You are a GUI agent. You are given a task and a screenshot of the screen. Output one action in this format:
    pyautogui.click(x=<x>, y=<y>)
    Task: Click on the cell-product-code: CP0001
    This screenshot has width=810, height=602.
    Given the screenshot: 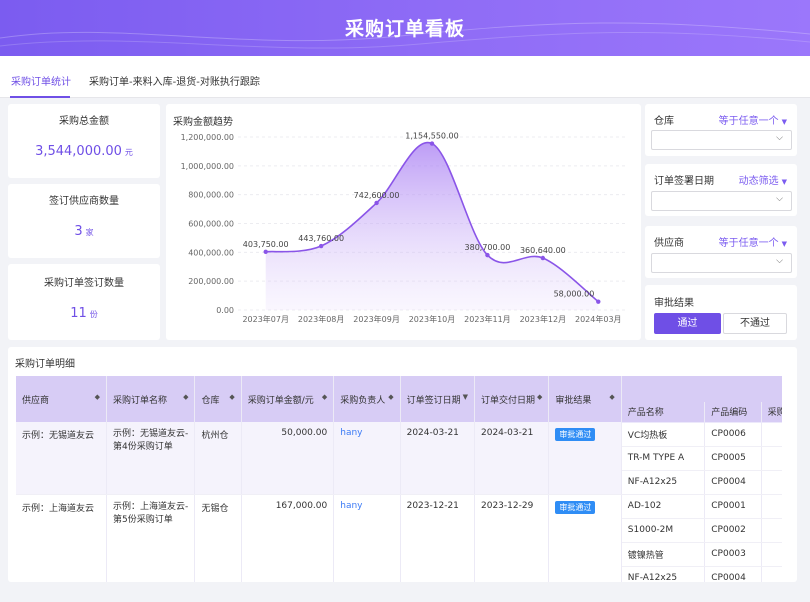 What is the action you would take?
    pyautogui.click(x=733, y=506)
    